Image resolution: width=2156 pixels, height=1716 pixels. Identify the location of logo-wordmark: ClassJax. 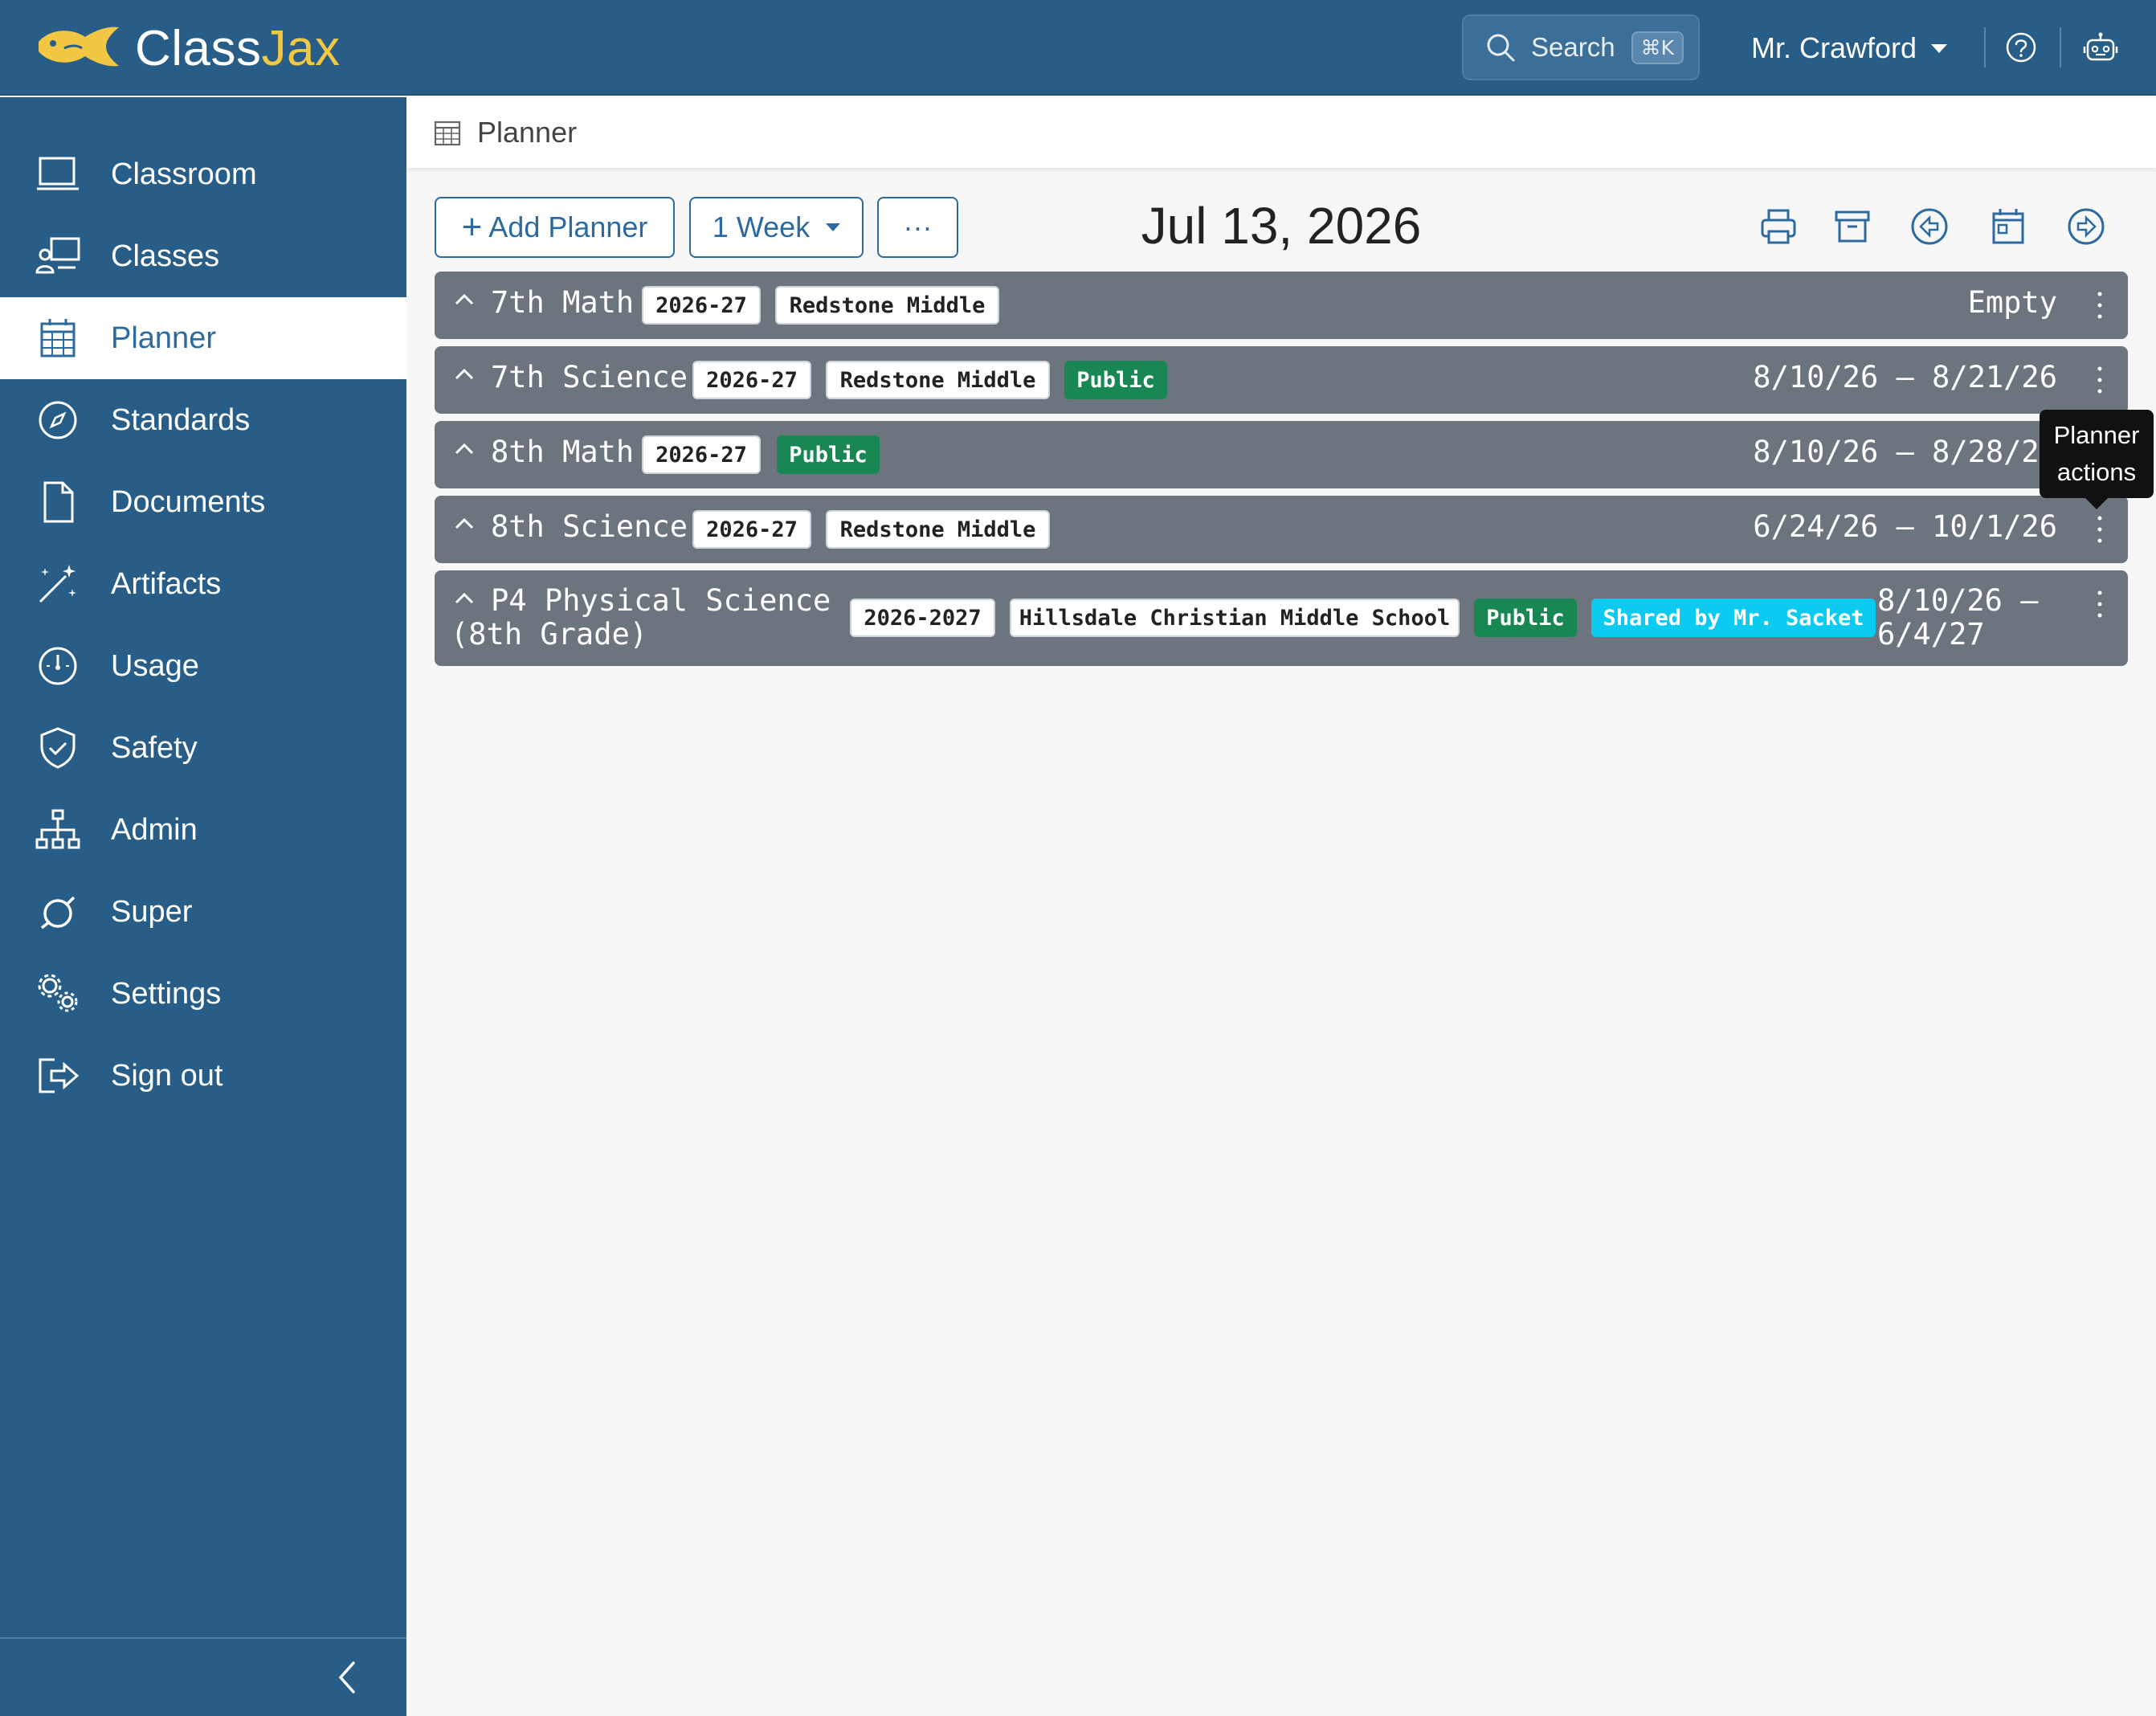
(238, 48).